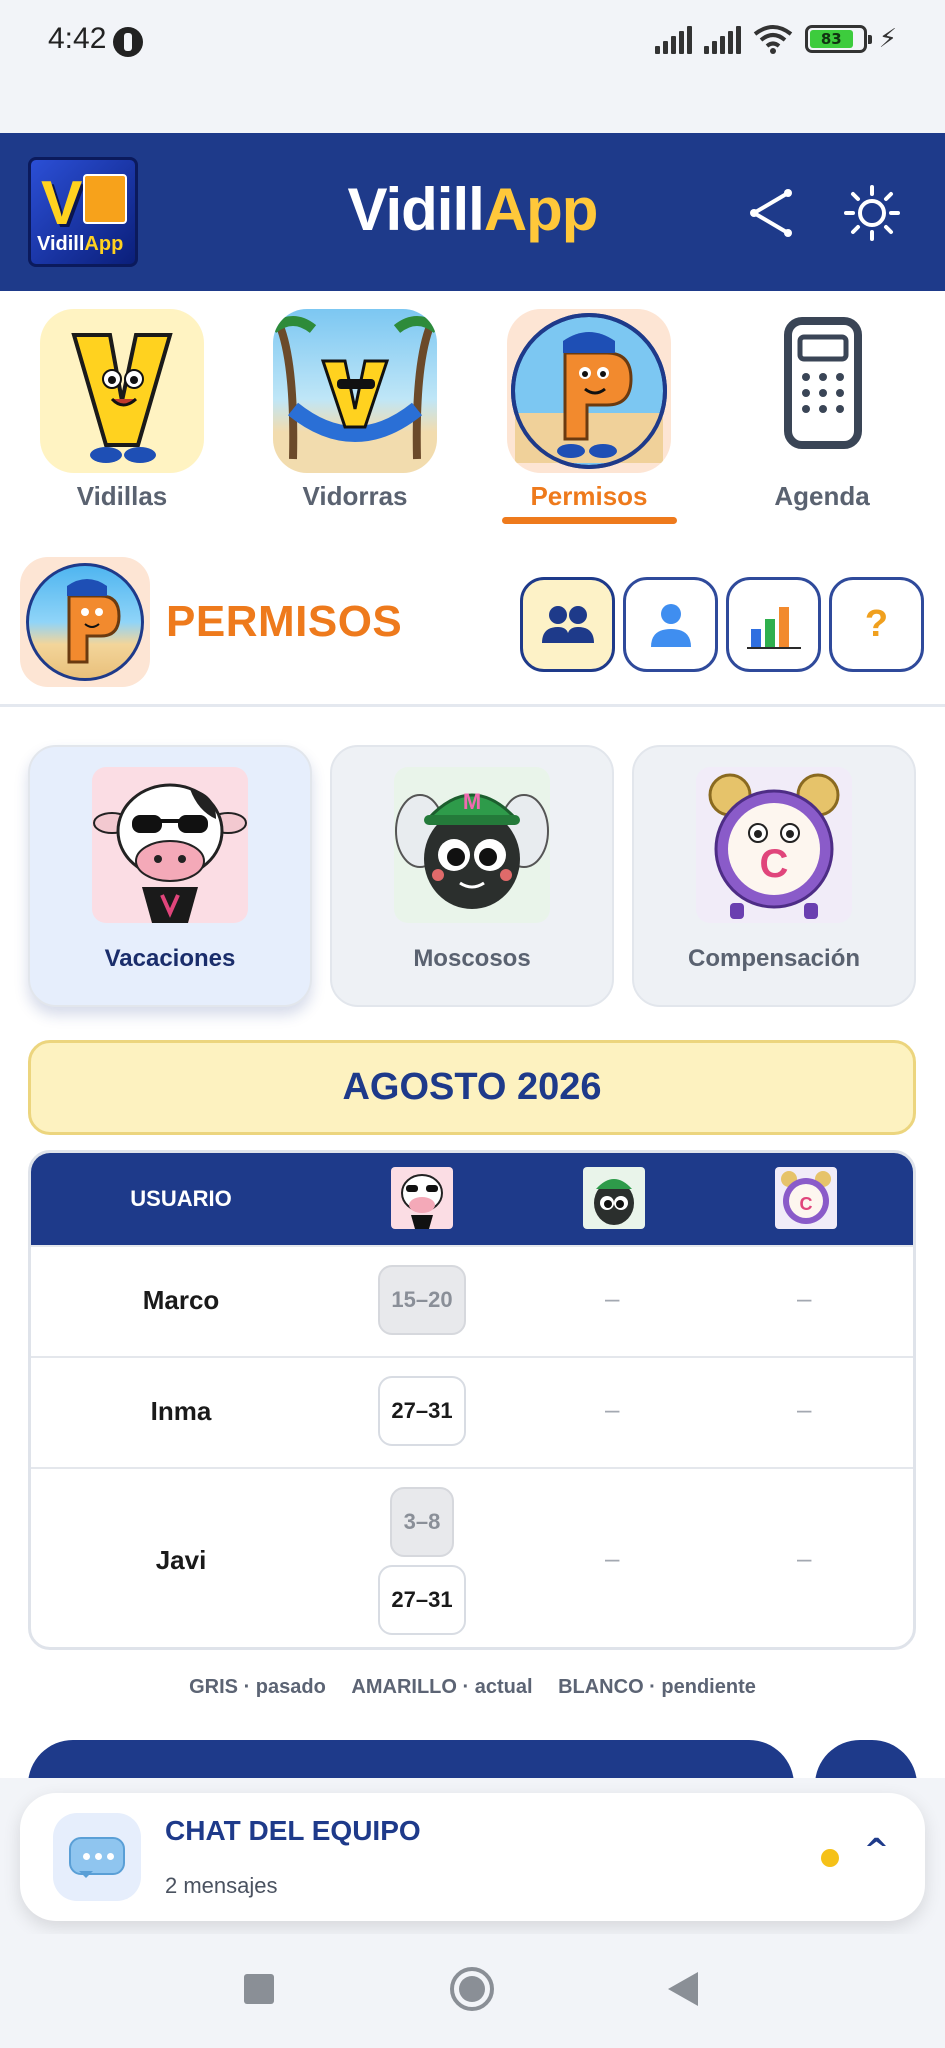 This screenshot has height=2048, width=945. What do you see at coordinates (673, 39) in the screenshot?
I see `signal-icon` at bounding box center [673, 39].